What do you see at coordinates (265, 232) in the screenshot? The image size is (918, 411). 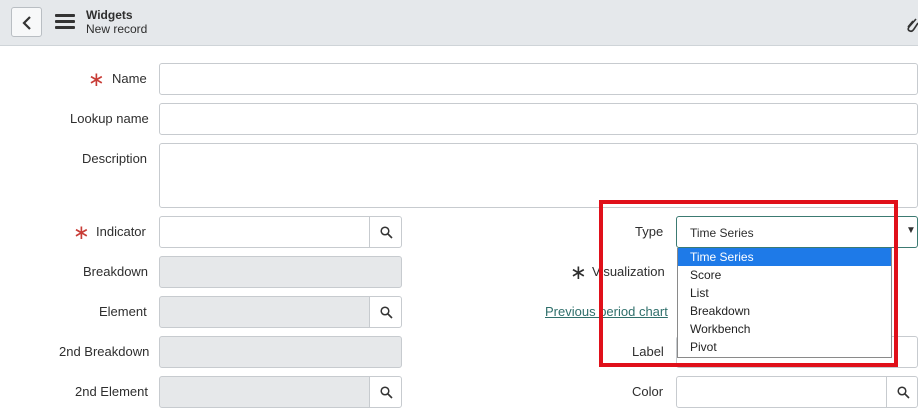 I see `indicator-input` at bounding box center [265, 232].